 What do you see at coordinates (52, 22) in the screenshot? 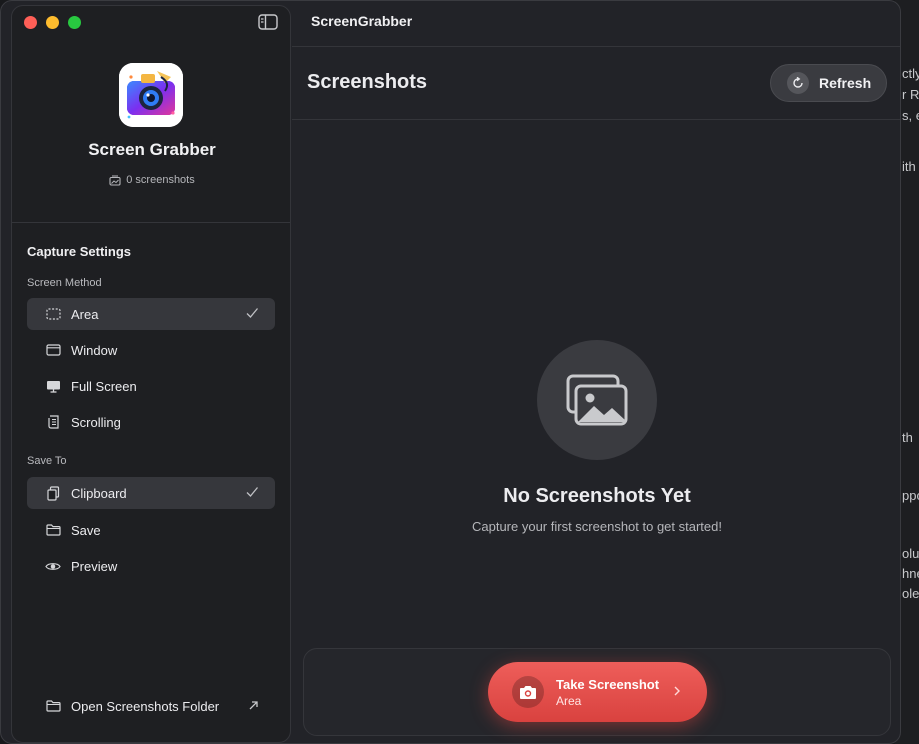
I see `minimize-window-button` at bounding box center [52, 22].